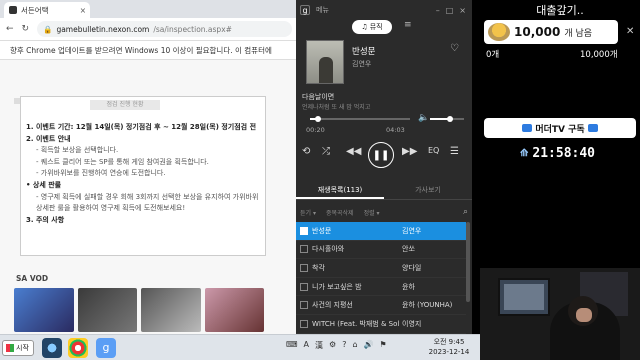 The width and height of the screenshot is (640, 360). Describe the element at coordinates (423, 118) in the screenshot. I see `volume-icon: 🔈` at that location.